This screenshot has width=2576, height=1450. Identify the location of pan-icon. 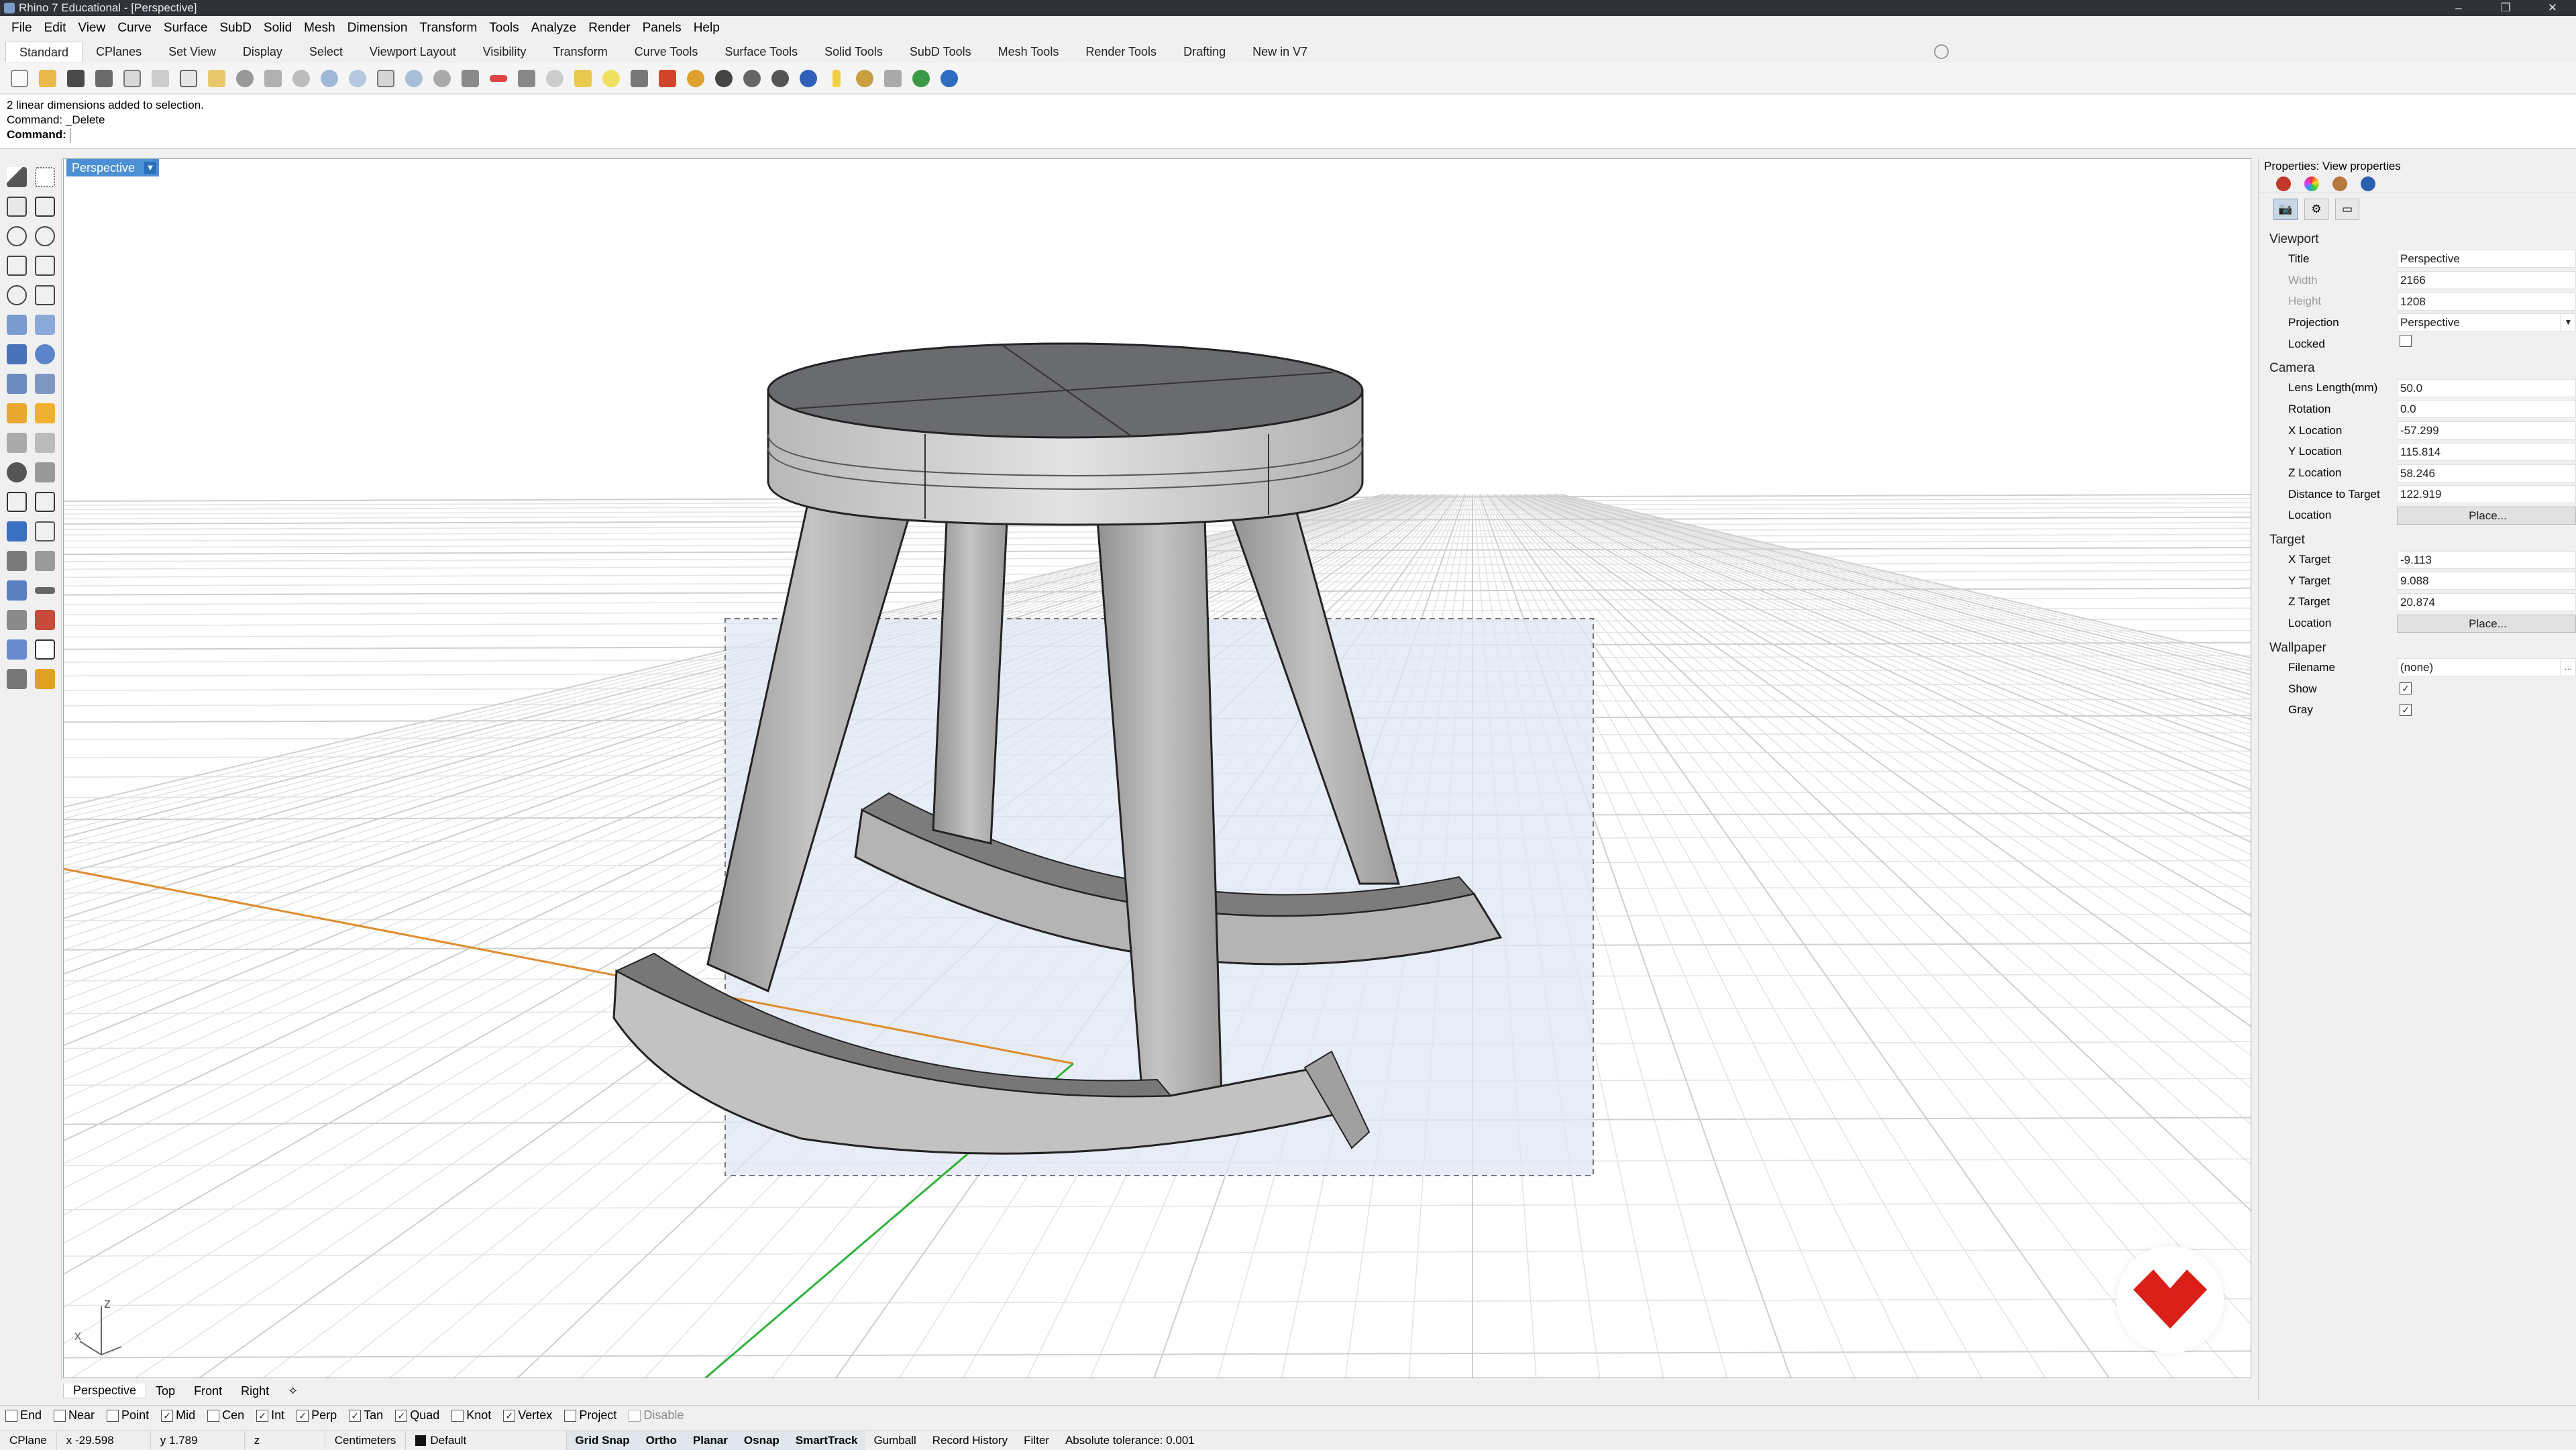
(273, 78).